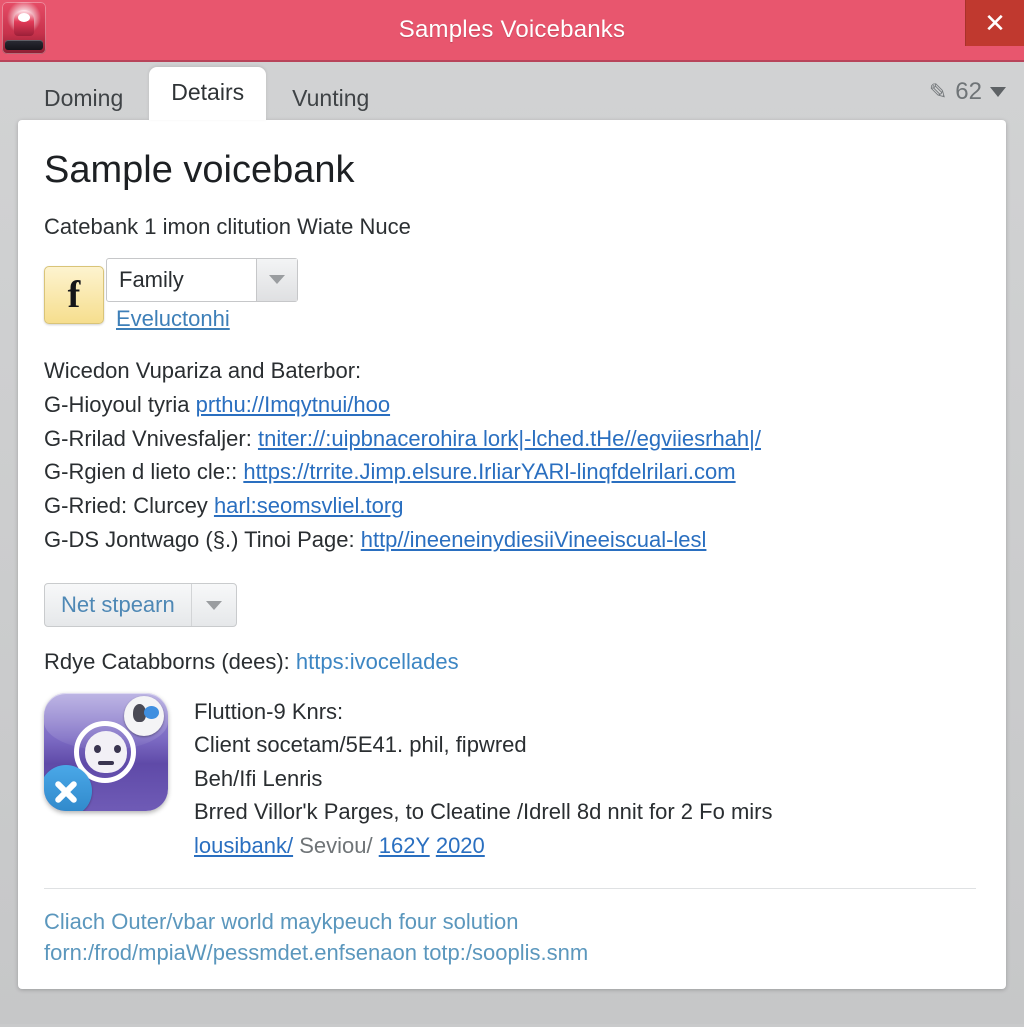 This screenshot has height=1027, width=1024. Describe the element at coordinates (24, 28) in the screenshot. I see `app-logo-icon` at that location.